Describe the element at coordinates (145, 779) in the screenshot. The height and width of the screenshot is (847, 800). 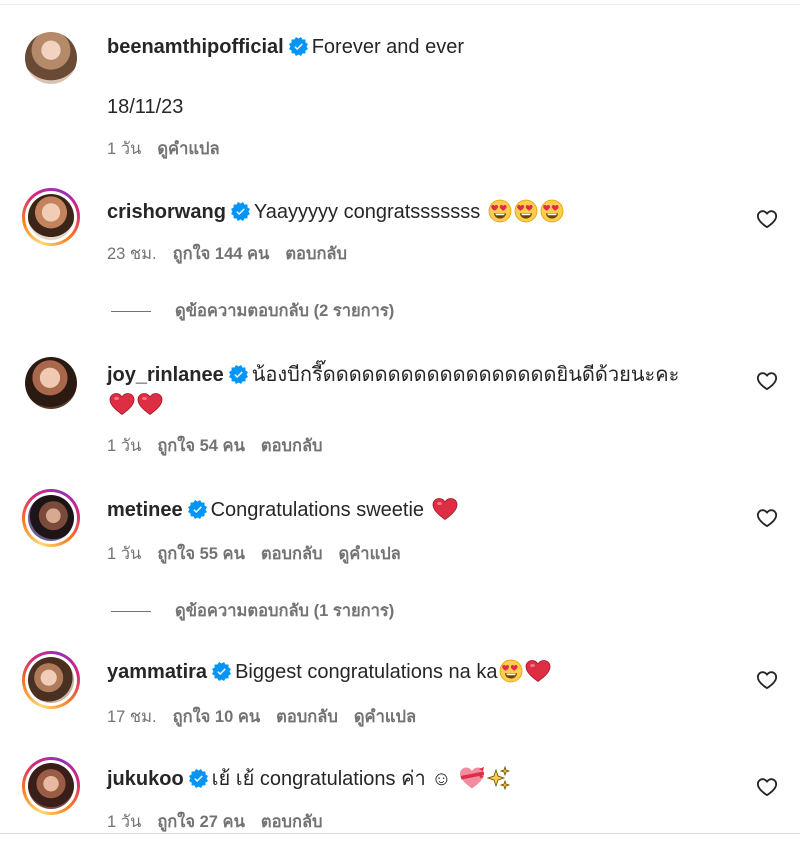
I see `username: jukukoo` at that location.